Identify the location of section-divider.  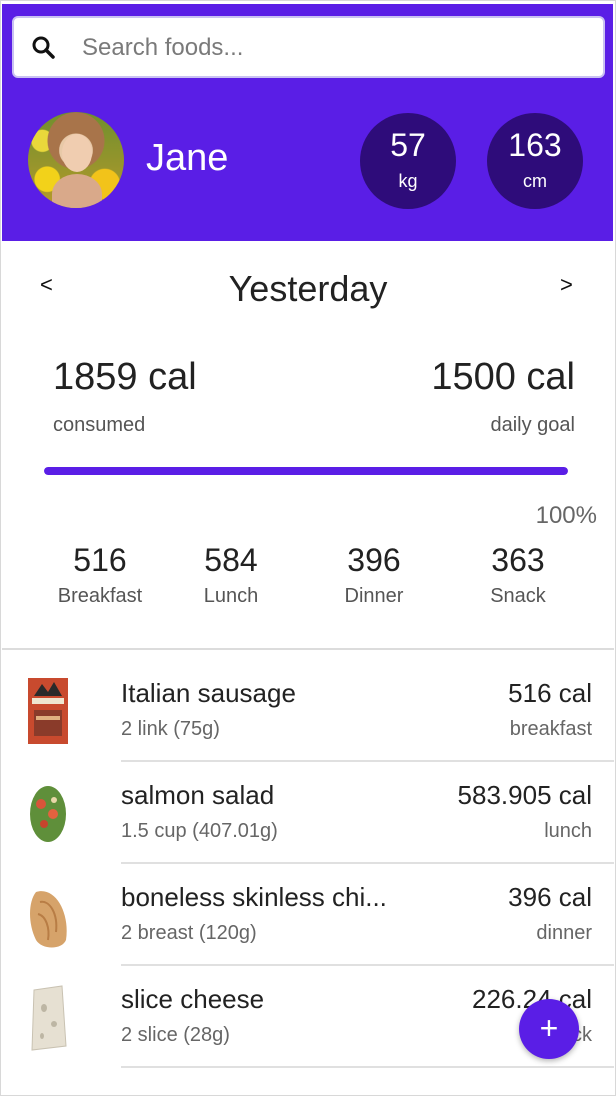
(308, 649).